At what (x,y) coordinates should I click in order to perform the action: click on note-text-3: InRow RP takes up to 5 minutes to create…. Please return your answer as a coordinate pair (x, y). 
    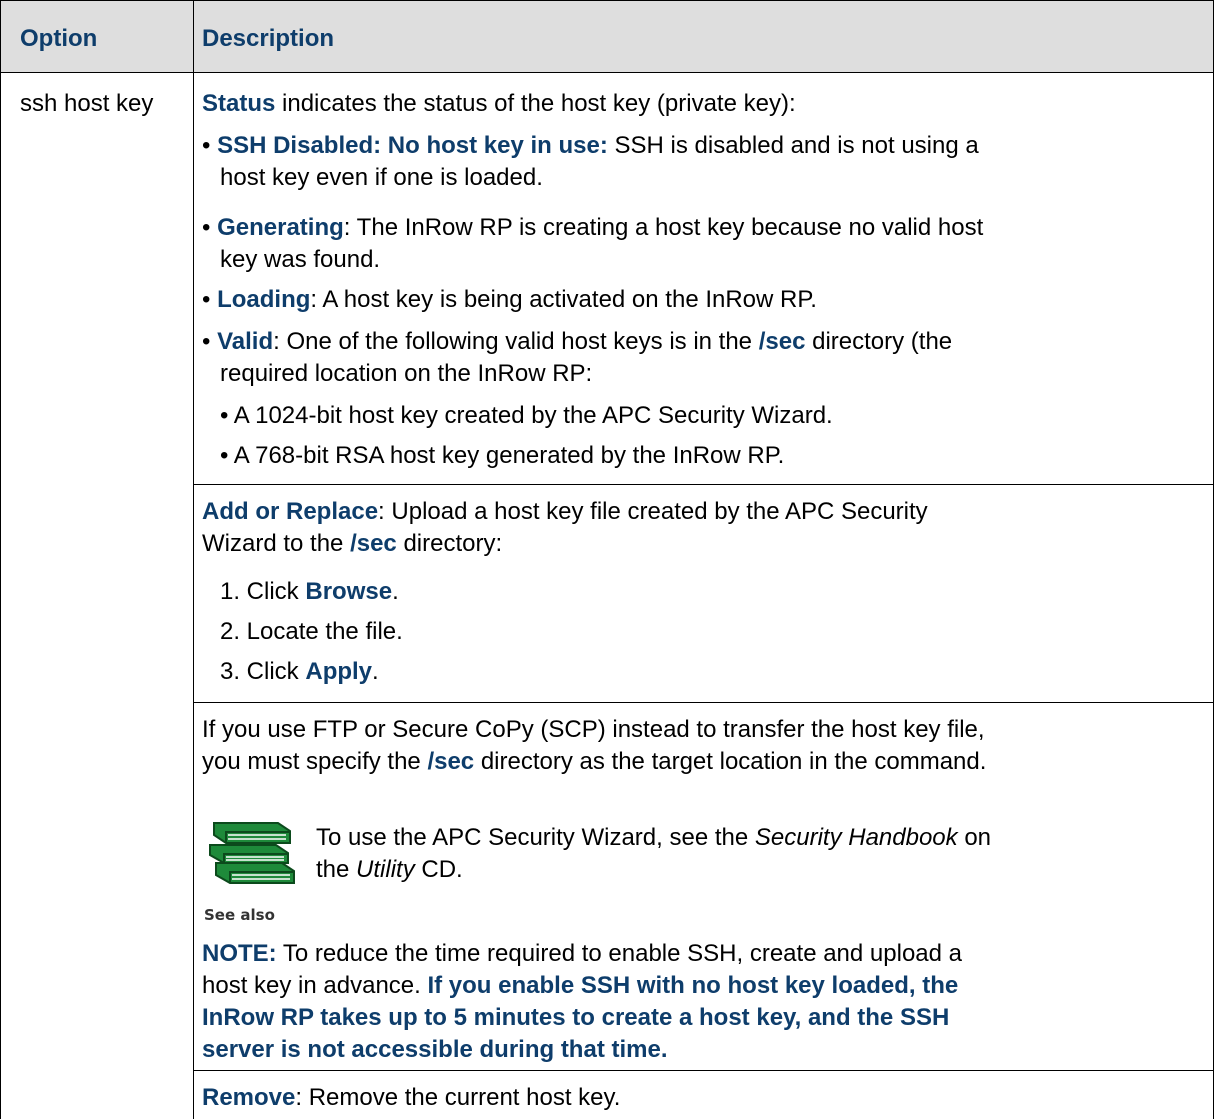
    Looking at the image, I should click on (576, 1017).